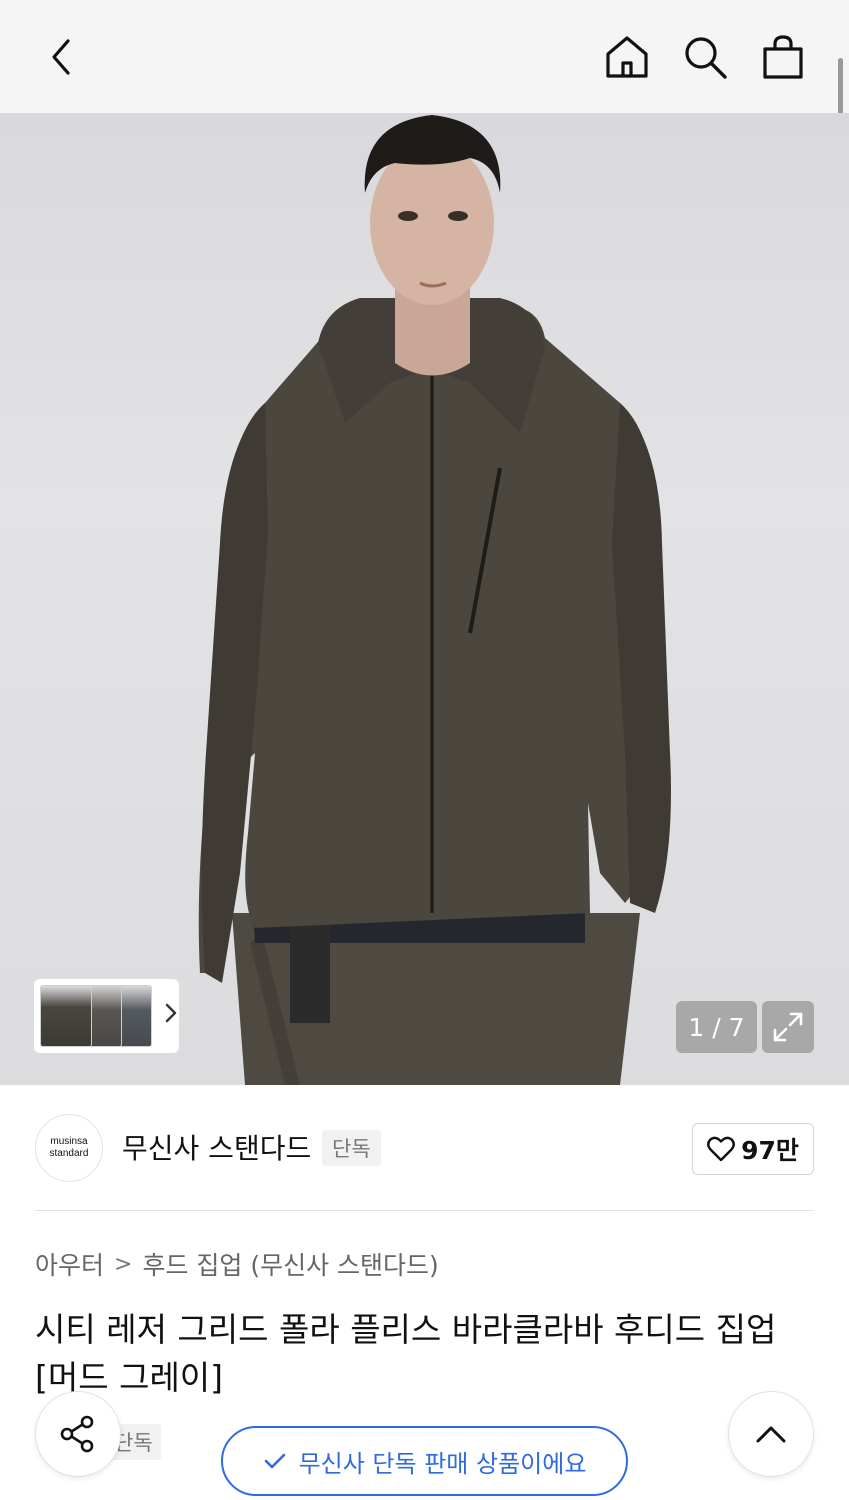 This screenshot has height=1500, width=849. Describe the element at coordinates (424, 1210) in the screenshot. I see `divider` at that location.